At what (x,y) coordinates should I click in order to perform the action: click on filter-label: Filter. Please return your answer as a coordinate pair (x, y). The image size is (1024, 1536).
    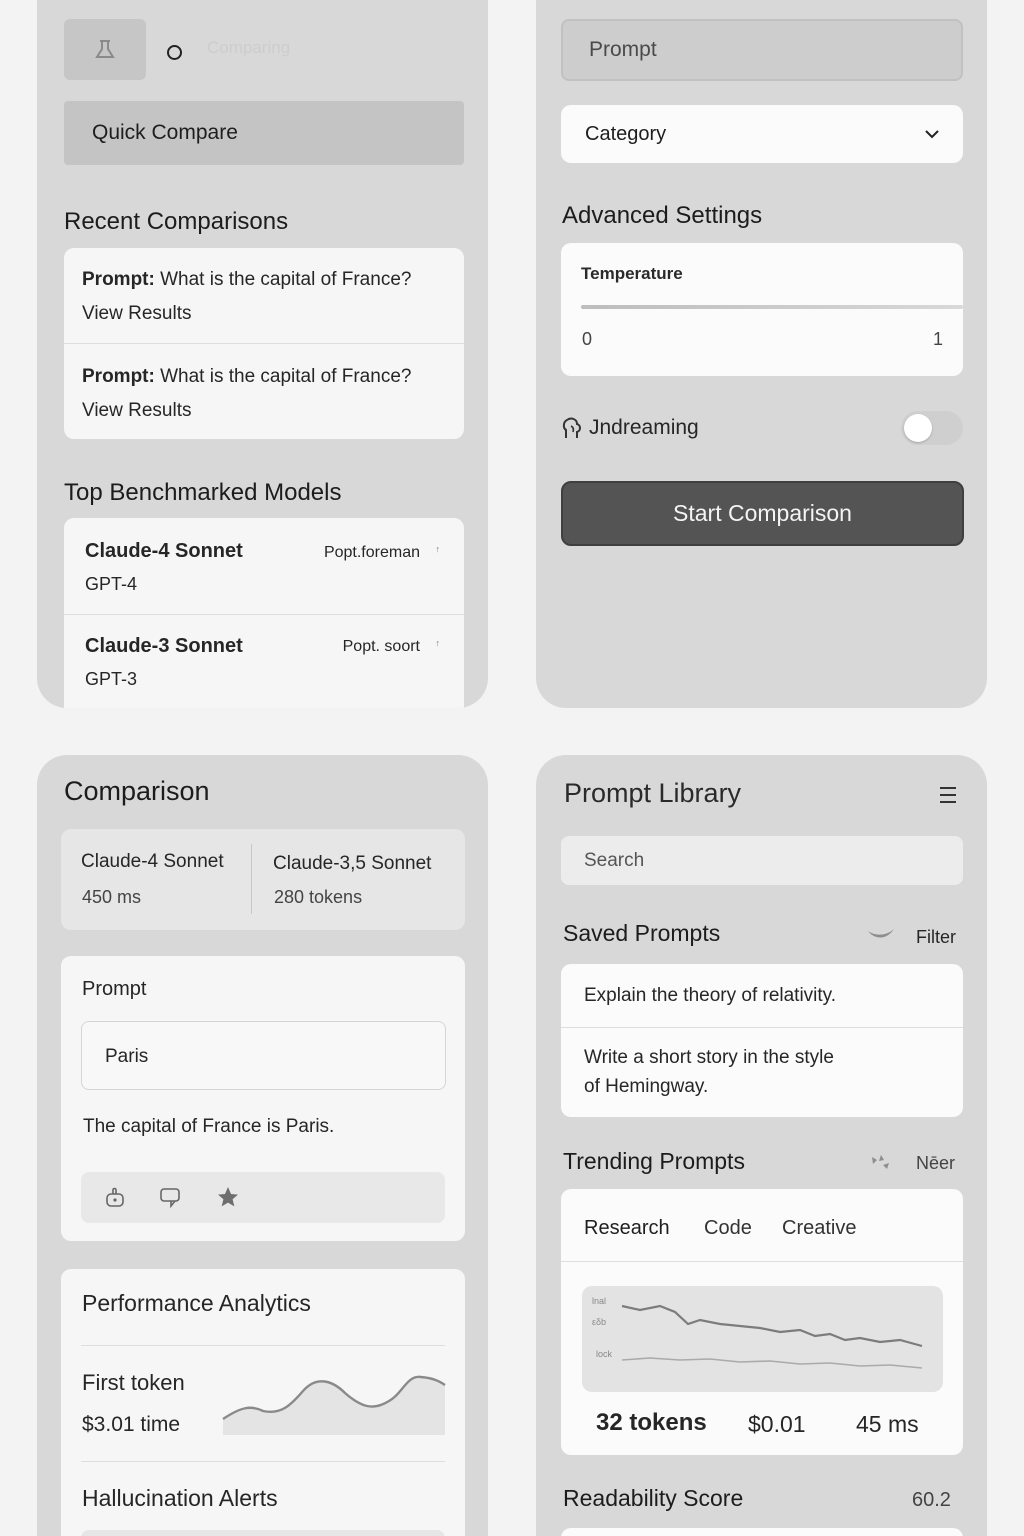
    Looking at the image, I should click on (936, 937).